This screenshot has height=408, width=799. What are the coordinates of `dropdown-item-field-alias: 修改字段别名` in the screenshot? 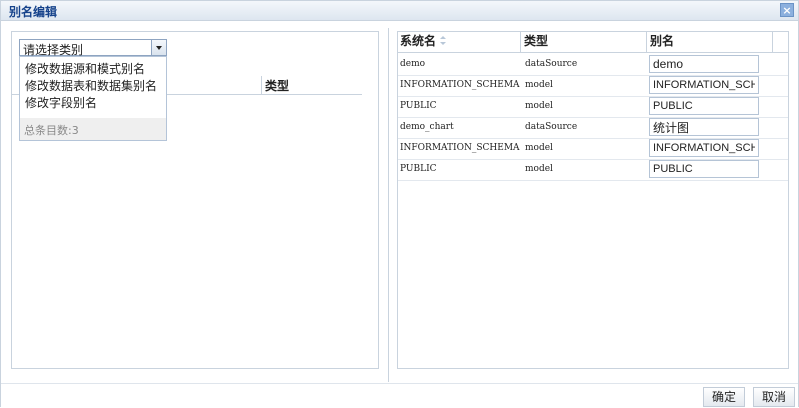 It's located at (61, 102).